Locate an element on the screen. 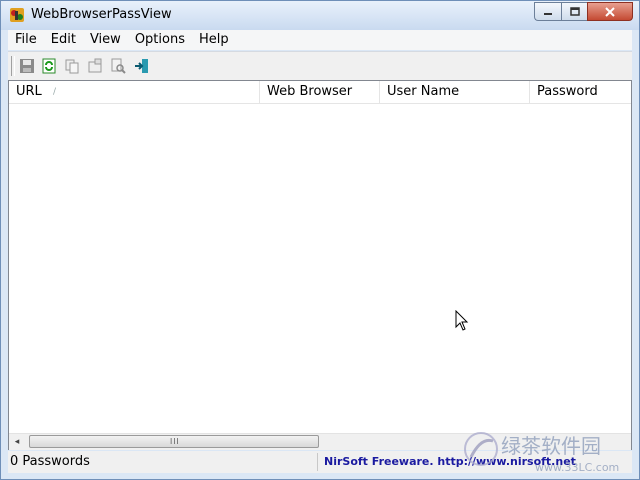 The width and height of the screenshot is (640, 480). column-header-password: Password is located at coordinates (580, 92).